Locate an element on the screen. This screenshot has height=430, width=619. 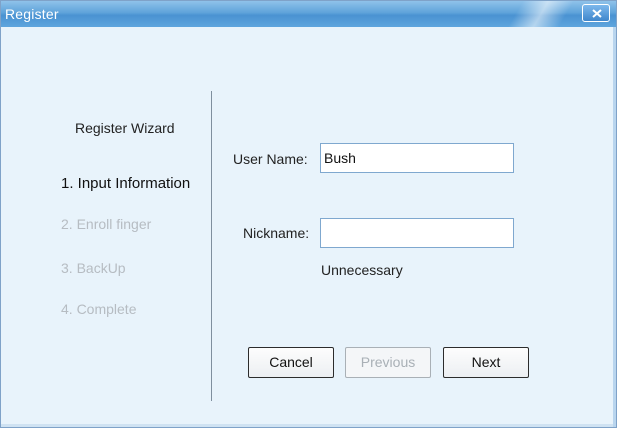
username-label: User Name: is located at coordinates (270, 159).